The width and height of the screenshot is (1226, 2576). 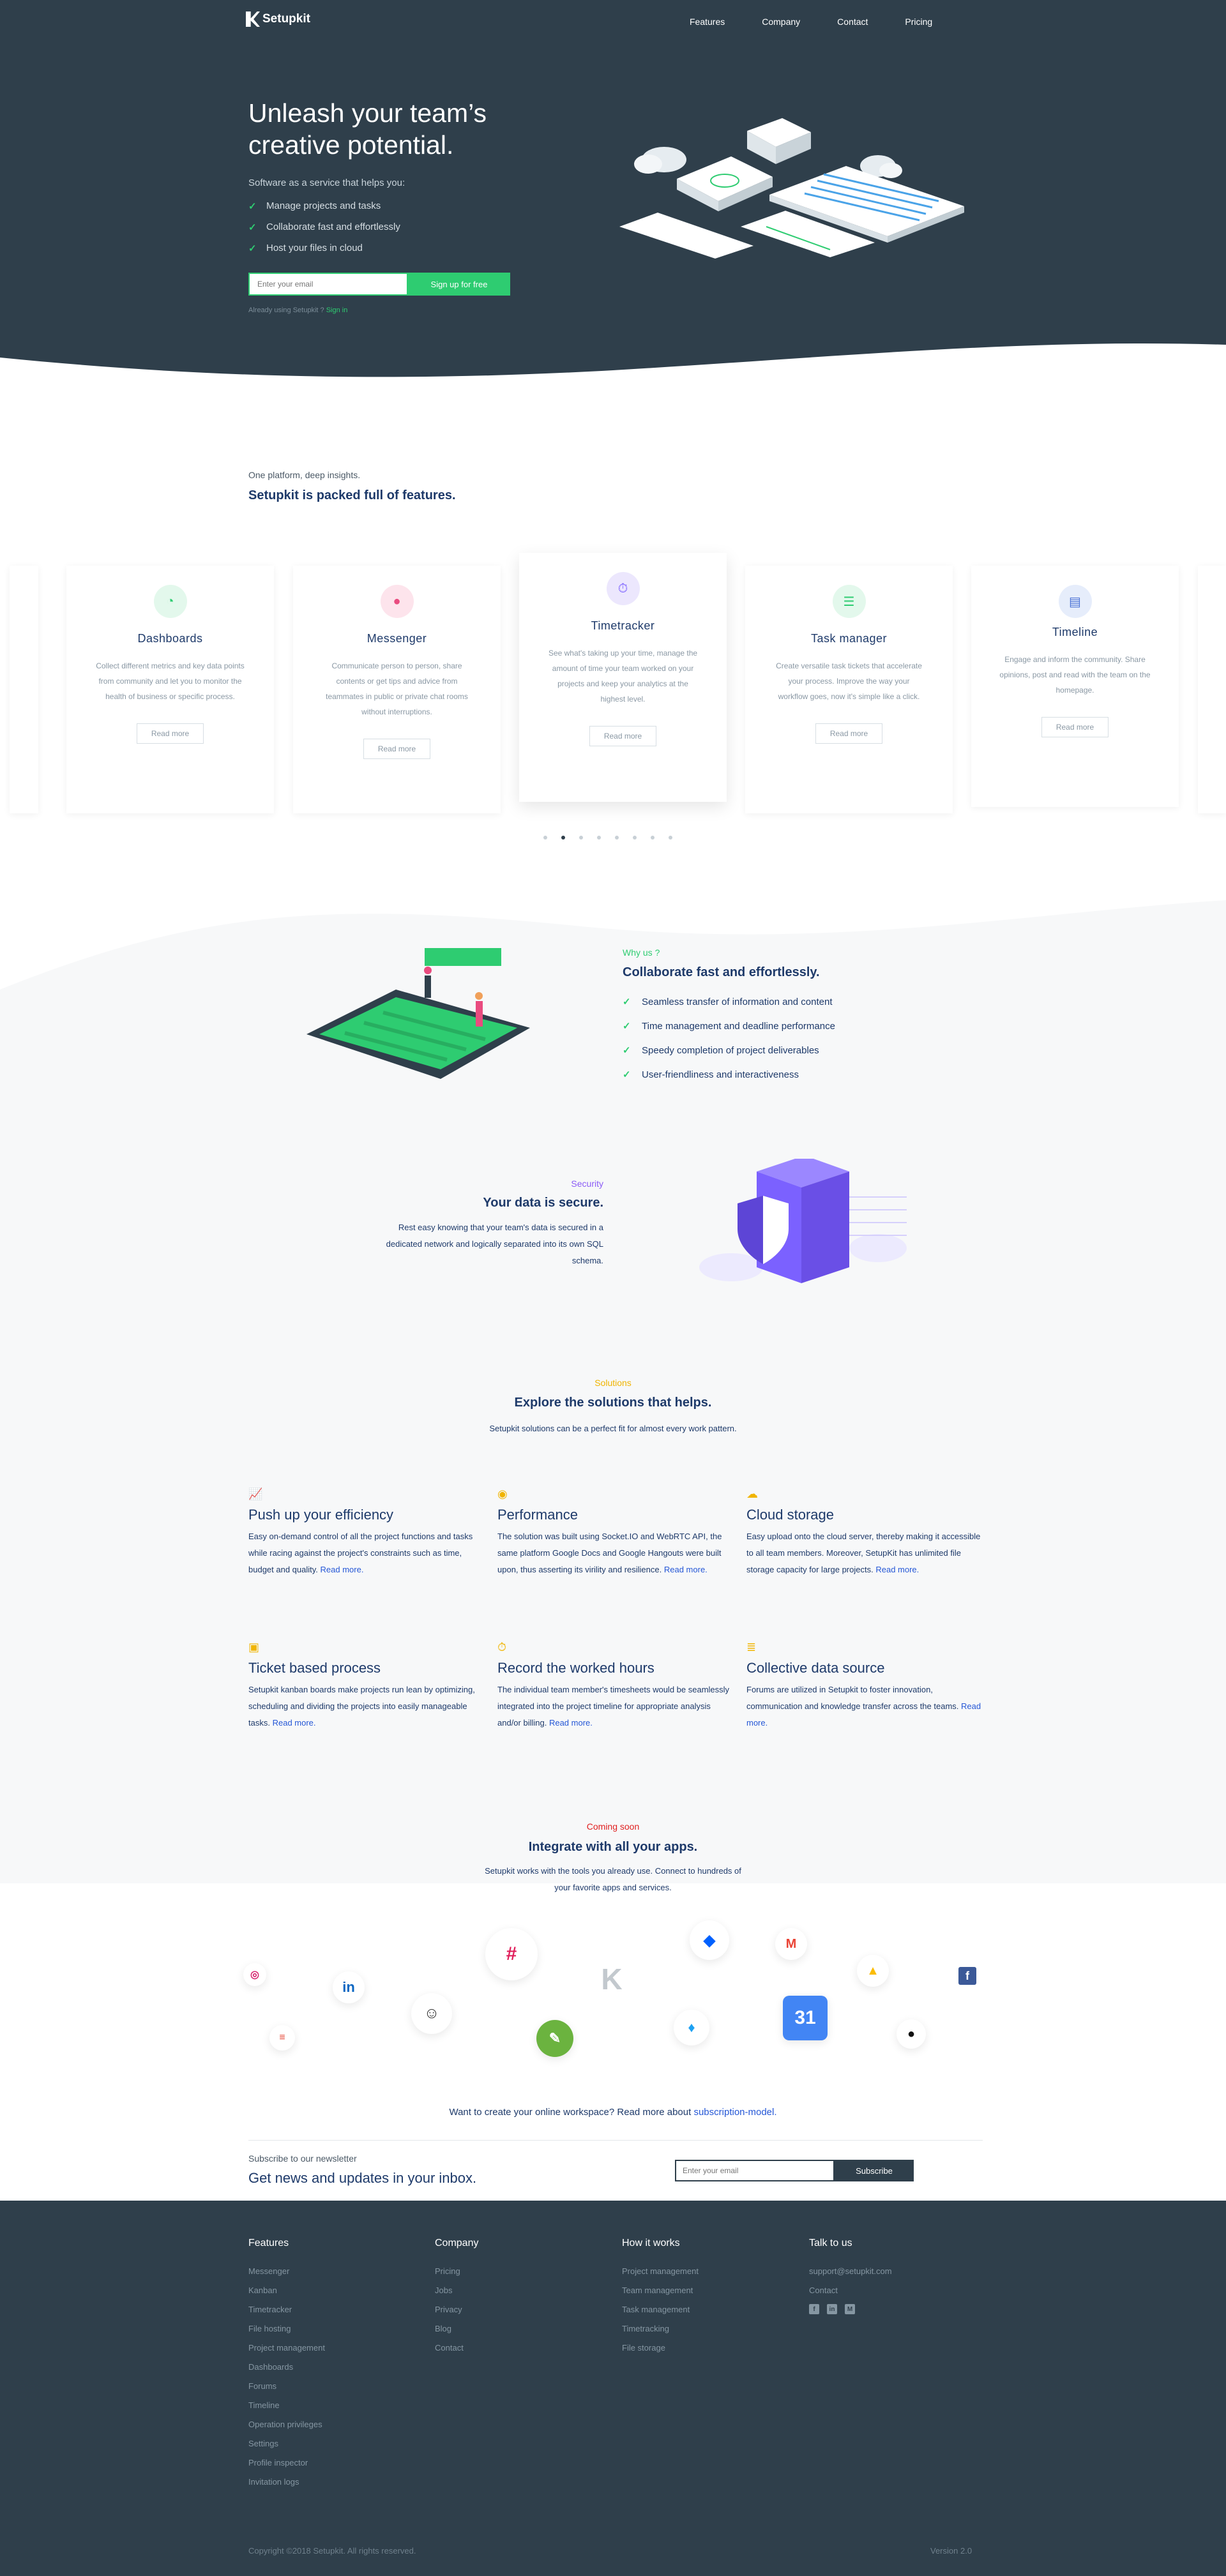 What do you see at coordinates (616, 2140) in the screenshot?
I see `newsletter-divider` at bounding box center [616, 2140].